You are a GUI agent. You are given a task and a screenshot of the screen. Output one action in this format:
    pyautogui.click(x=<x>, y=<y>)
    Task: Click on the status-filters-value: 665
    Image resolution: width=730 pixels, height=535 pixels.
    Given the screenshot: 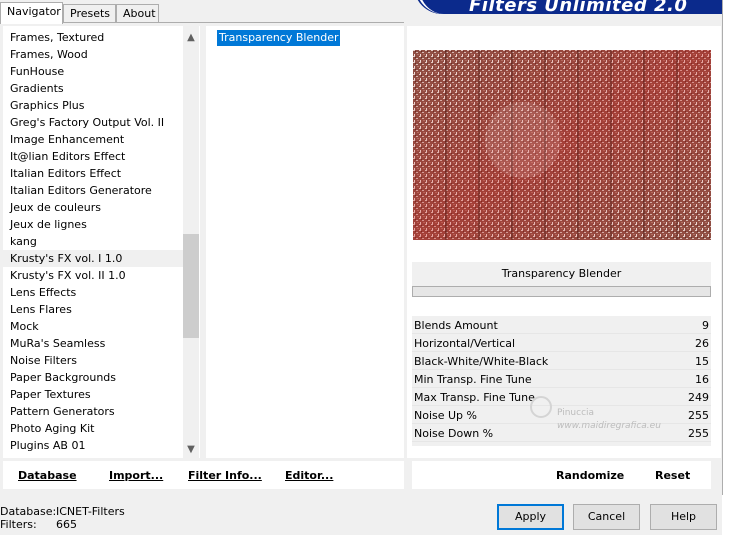 What is the action you would take?
    pyautogui.click(x=66, y=524)
    